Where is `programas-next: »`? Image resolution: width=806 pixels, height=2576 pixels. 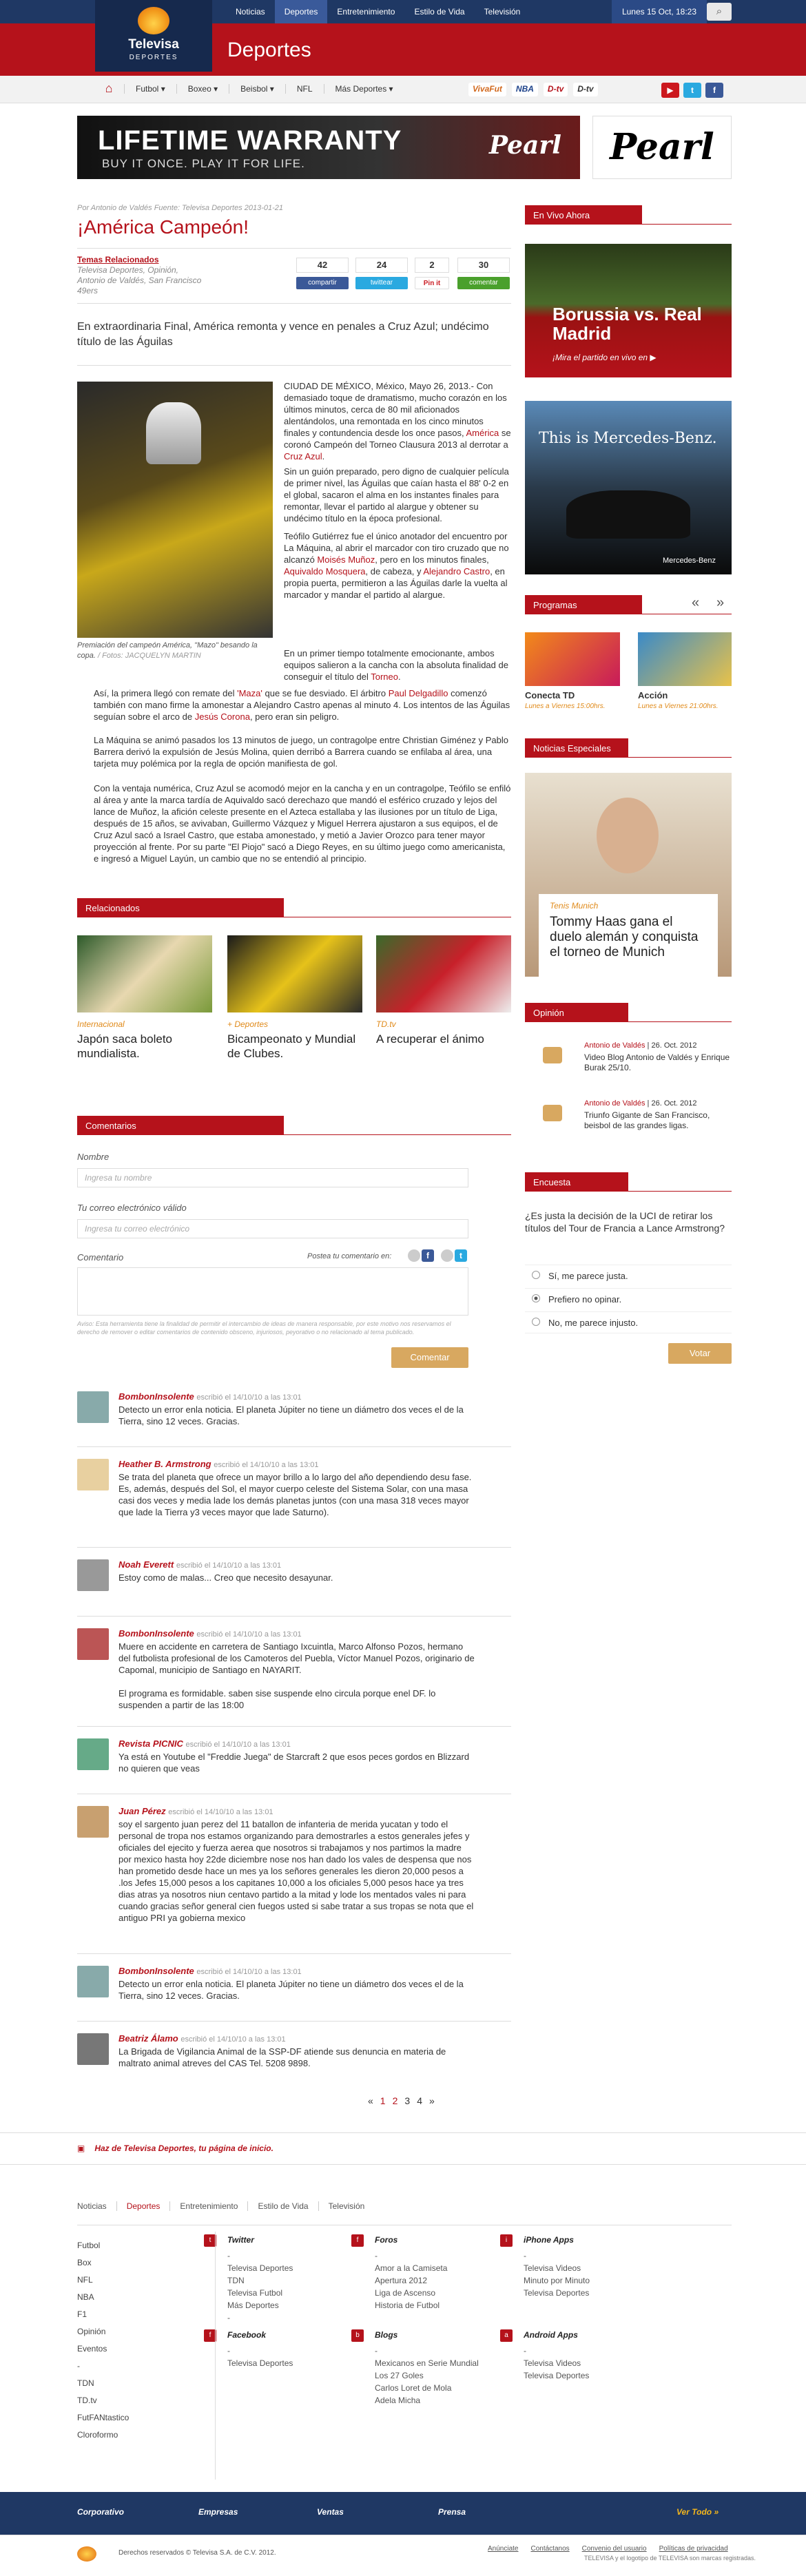
programas-next: » is located at coordinates (720, 603).